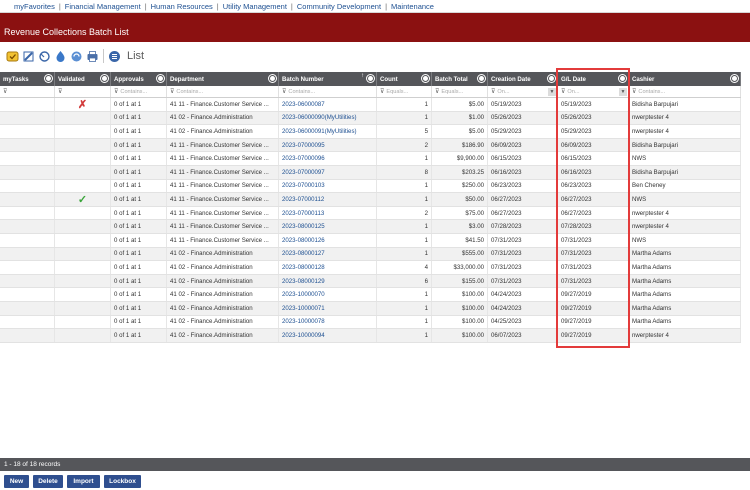  Describe the element at coordinates (135, 56) in the screenshot. I see `list-view-label: List` at that location.